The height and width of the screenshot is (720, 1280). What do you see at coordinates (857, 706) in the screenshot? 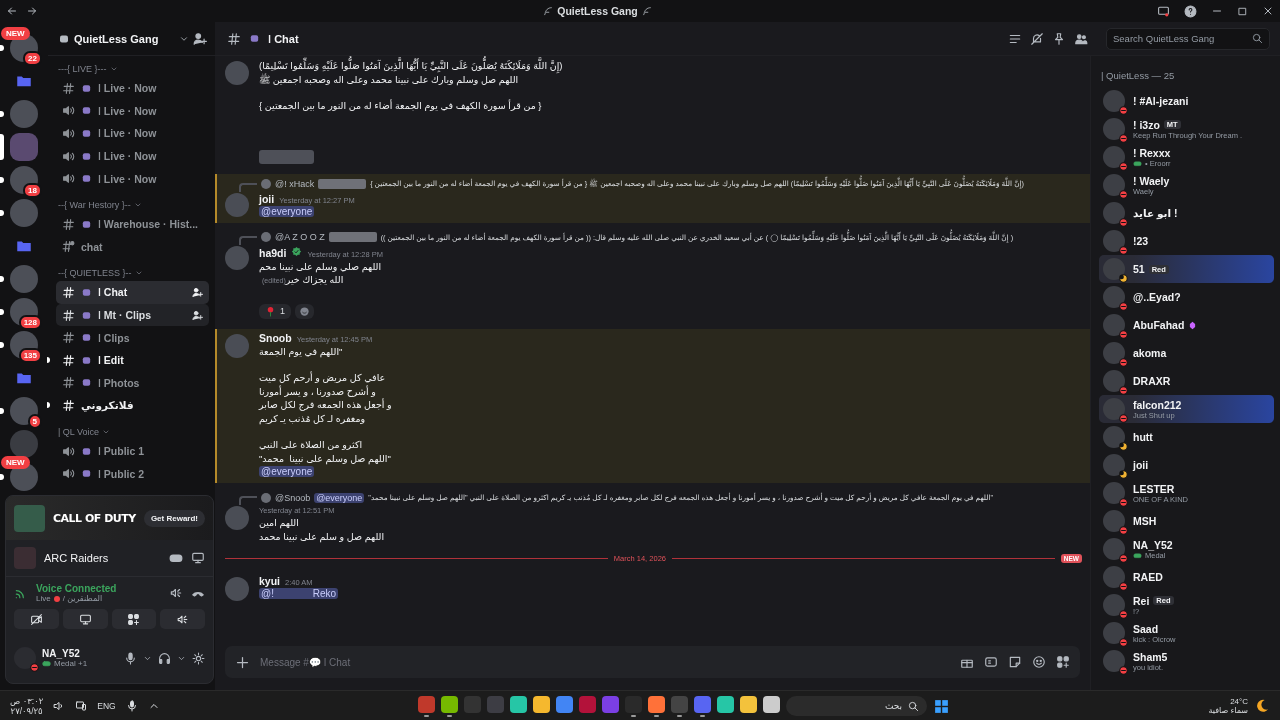
I see `search-field: بحث` at bounding box center [857, 706].